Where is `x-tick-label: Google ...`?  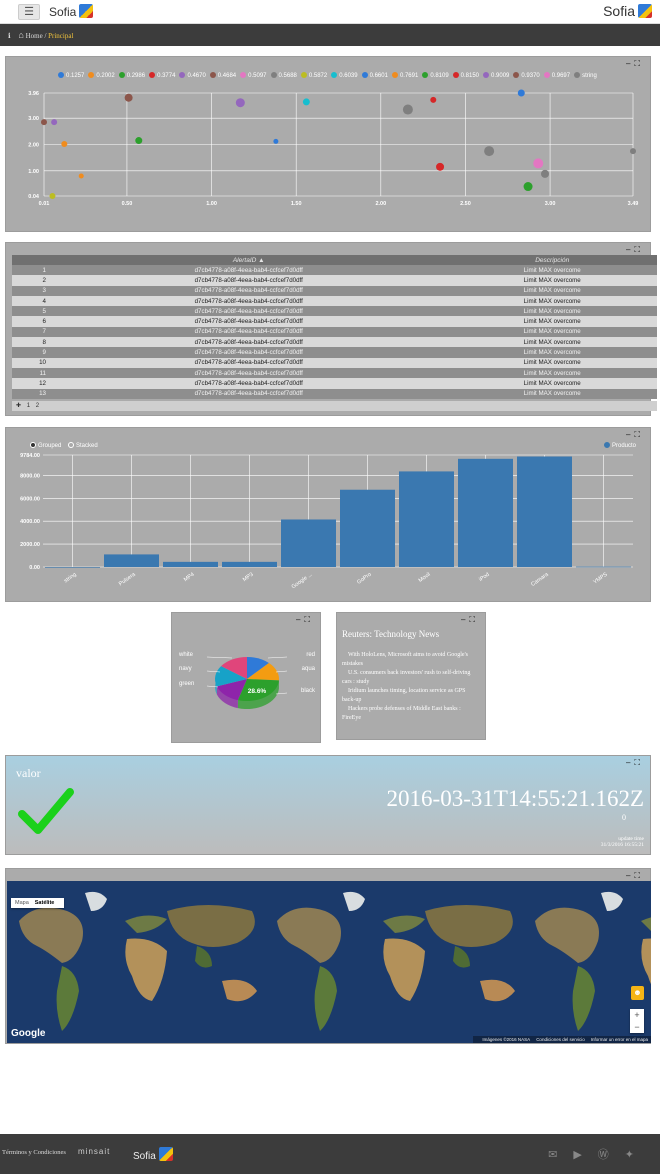 x-tick-label: Google ... is located at coordinates (302, 580).